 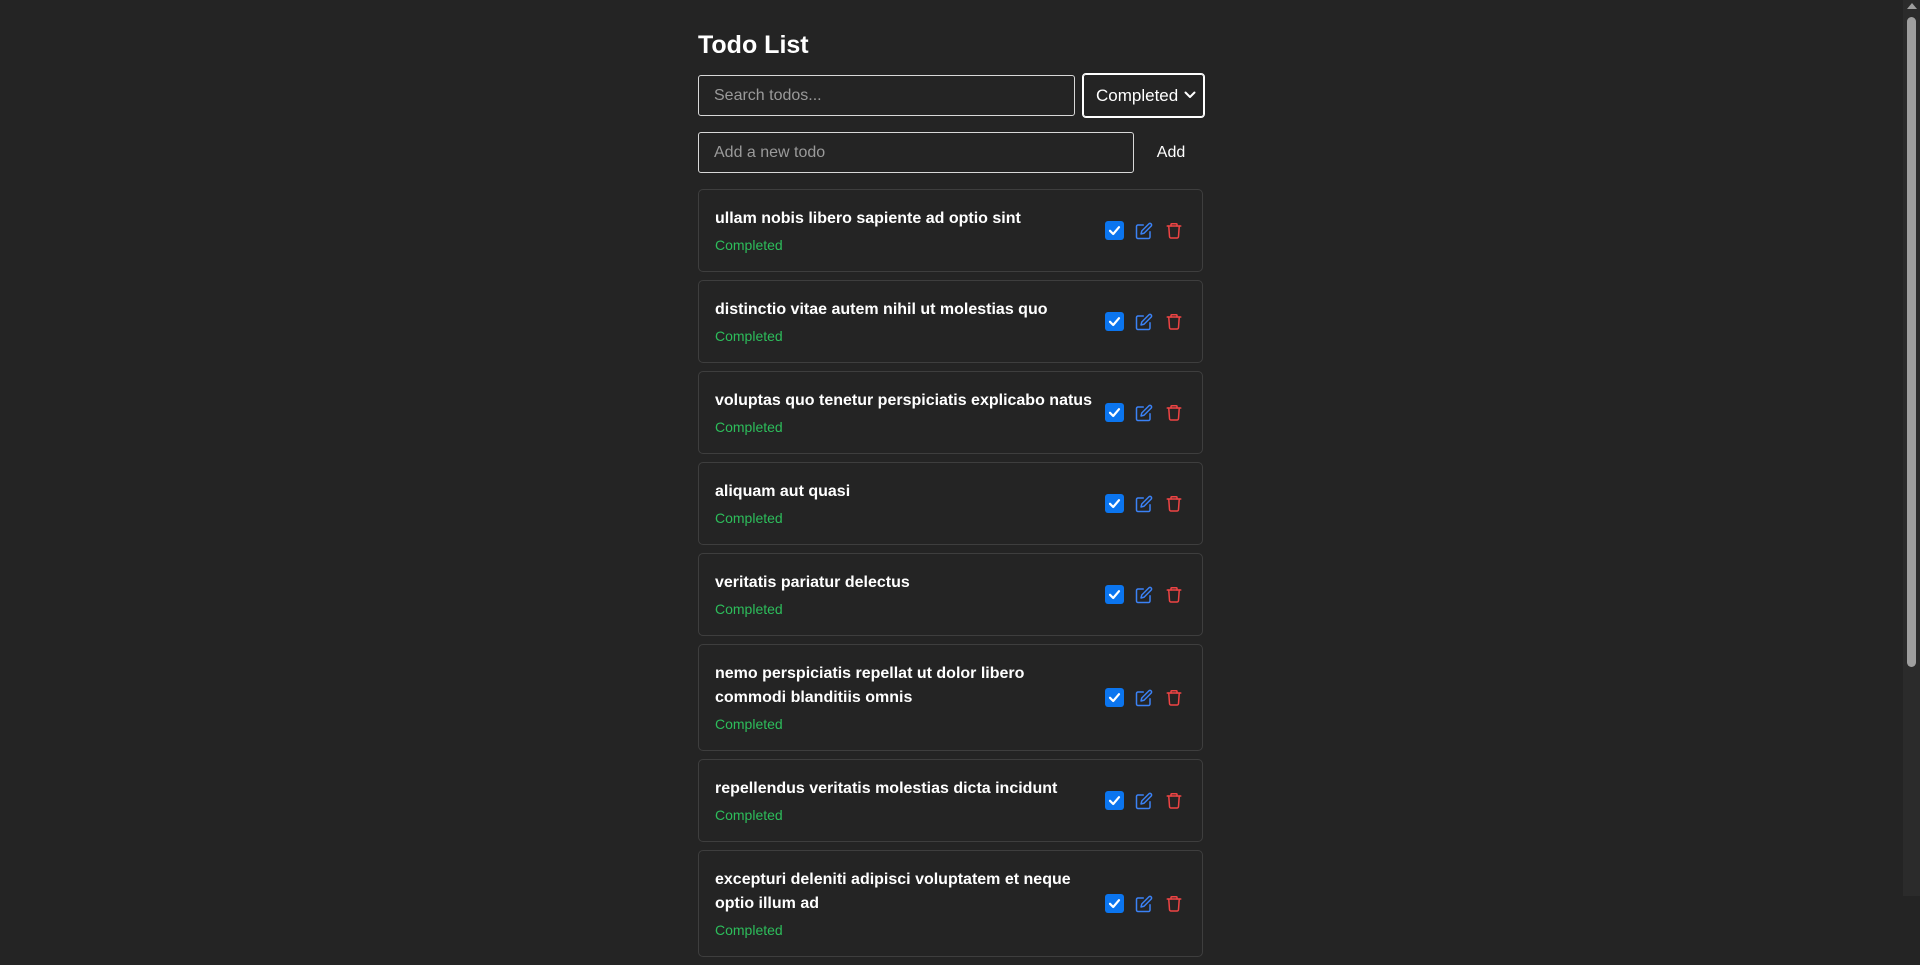 I want to click on chevron-down-icon, so click(x=1190, y=94).